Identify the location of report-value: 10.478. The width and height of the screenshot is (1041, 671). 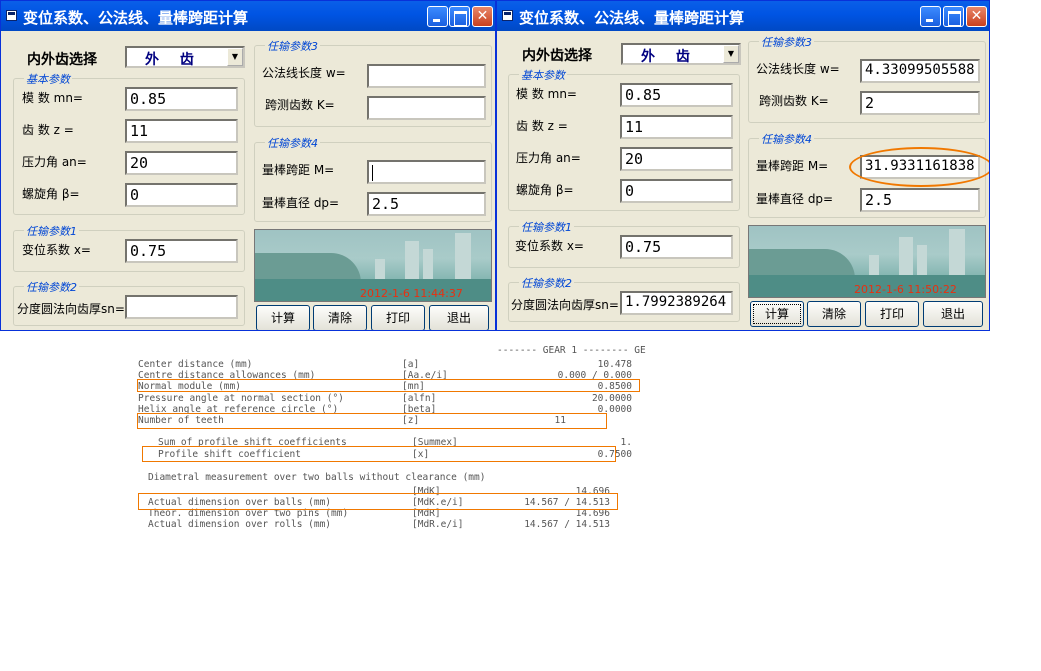
(614, 364).